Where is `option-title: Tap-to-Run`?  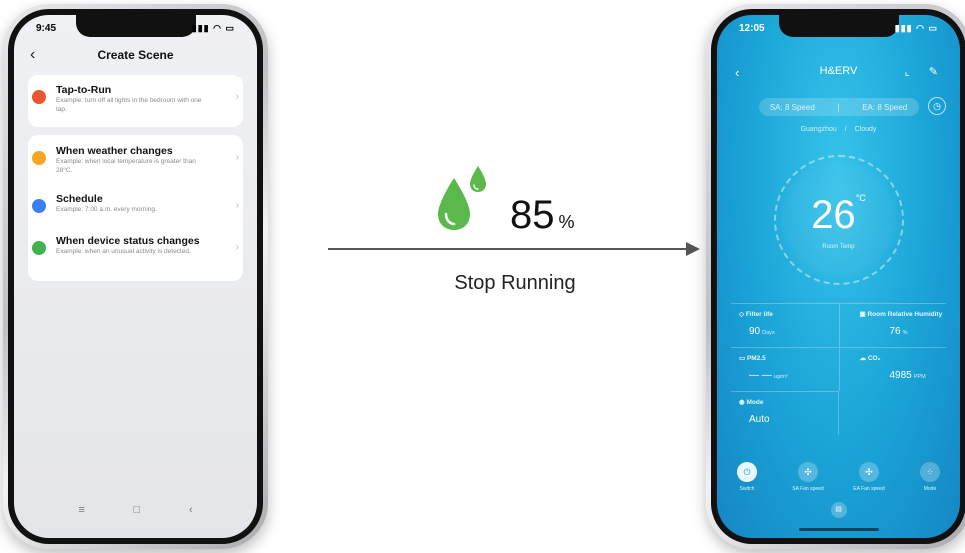
option-title: Tap-to-Run is located at coordinates (84, 90).